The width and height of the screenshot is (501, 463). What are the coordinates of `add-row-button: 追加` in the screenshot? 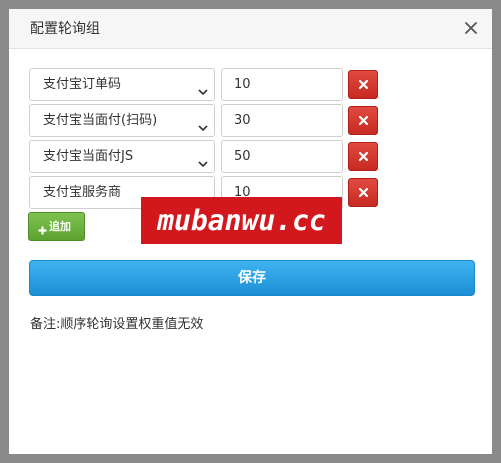 It's located at (56, 226).